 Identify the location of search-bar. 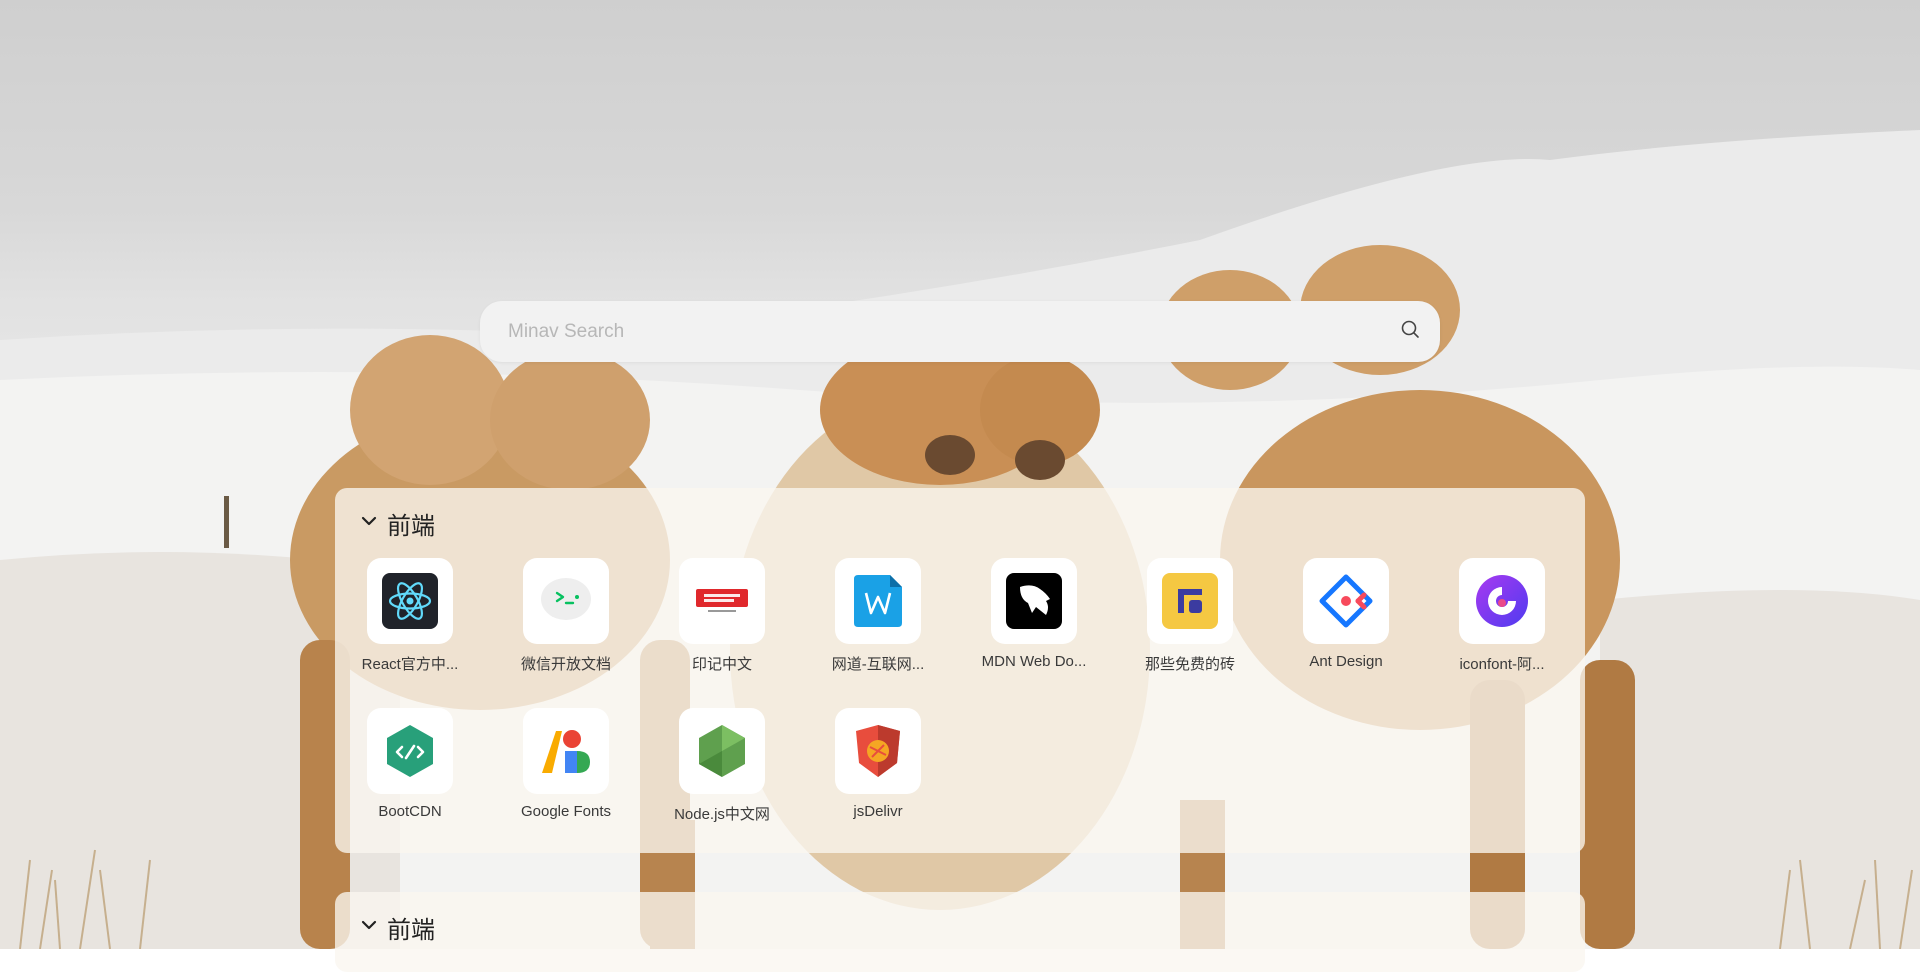
(960, 331).